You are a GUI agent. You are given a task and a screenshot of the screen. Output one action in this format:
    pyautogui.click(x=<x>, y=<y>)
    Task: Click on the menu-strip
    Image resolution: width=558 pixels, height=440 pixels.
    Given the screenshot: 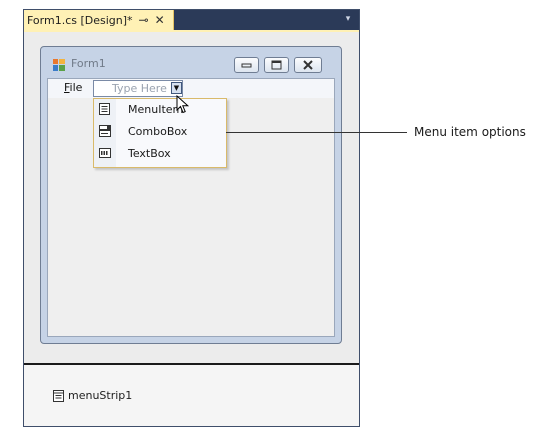 What is the action you would take?
    pyautogui.click(x=191, y=88)
    